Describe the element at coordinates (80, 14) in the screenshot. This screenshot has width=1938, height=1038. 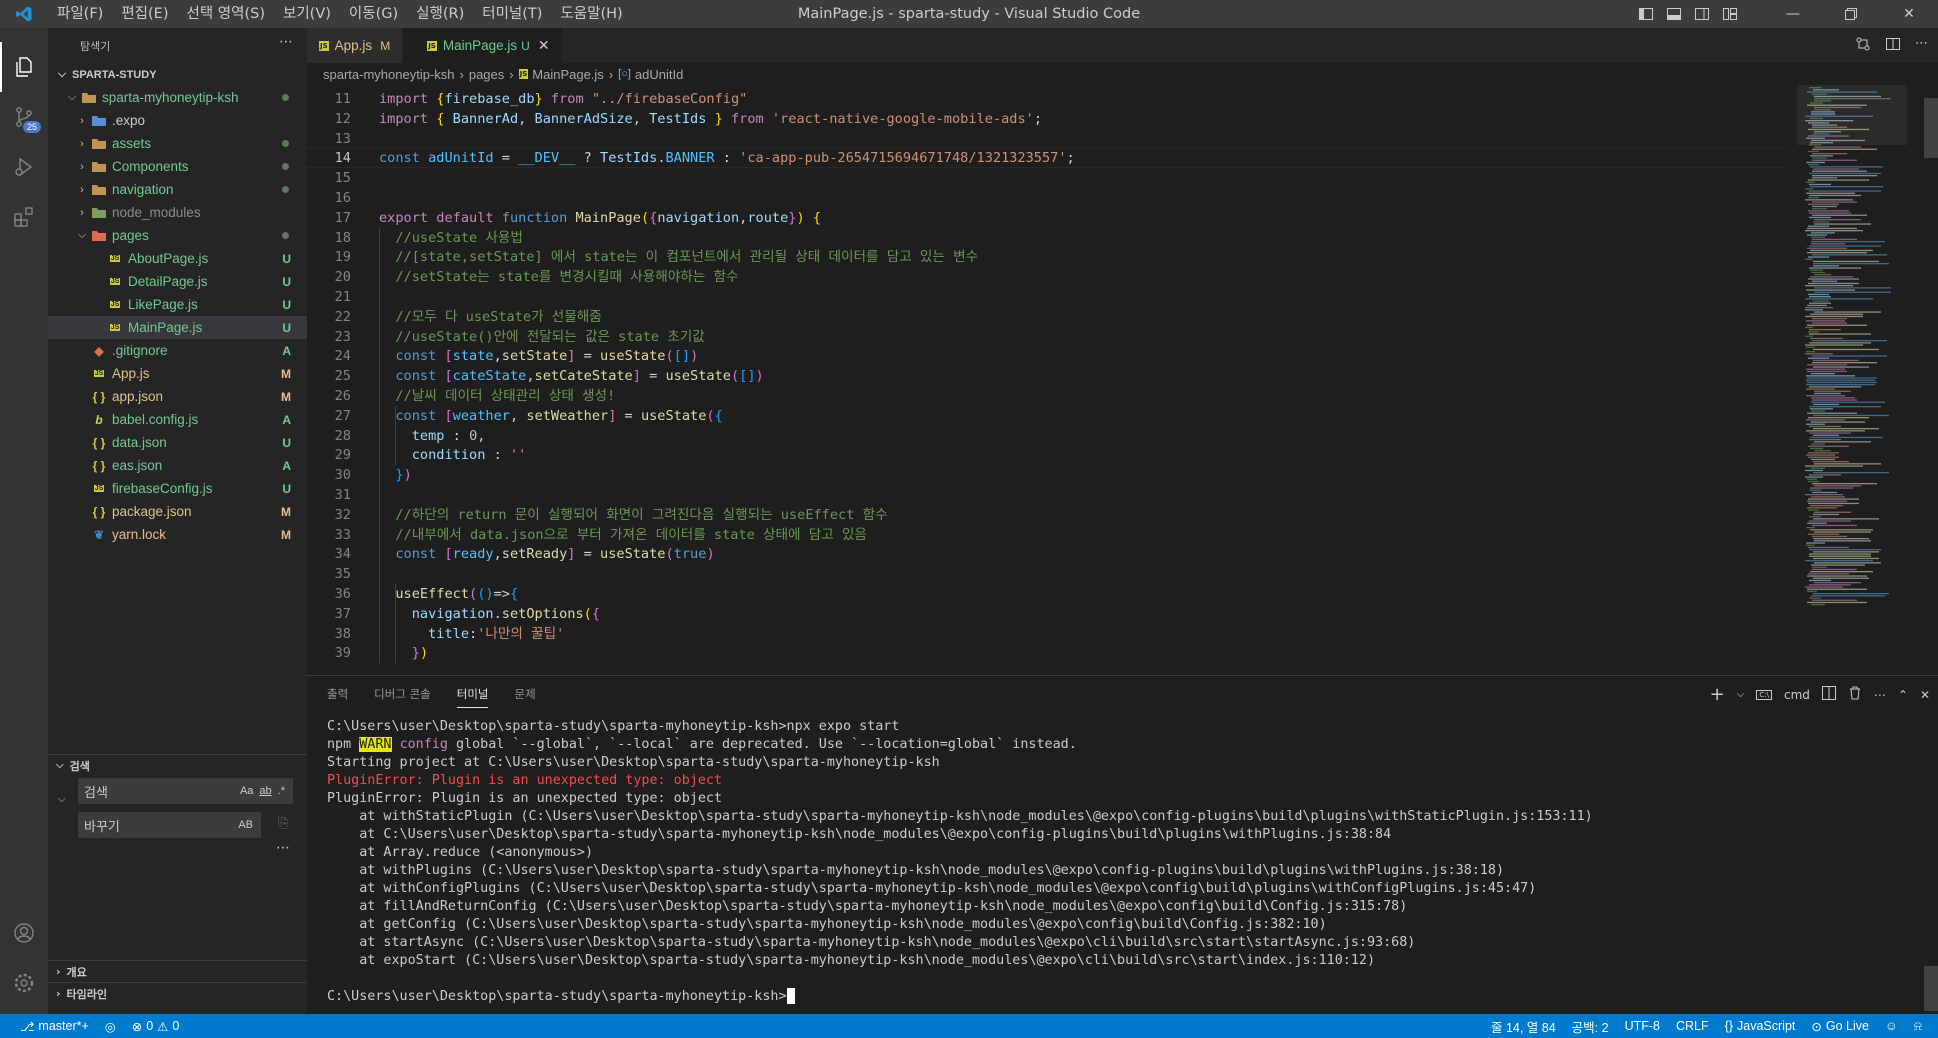
I see `menu-item: 파일(F)` at that location.